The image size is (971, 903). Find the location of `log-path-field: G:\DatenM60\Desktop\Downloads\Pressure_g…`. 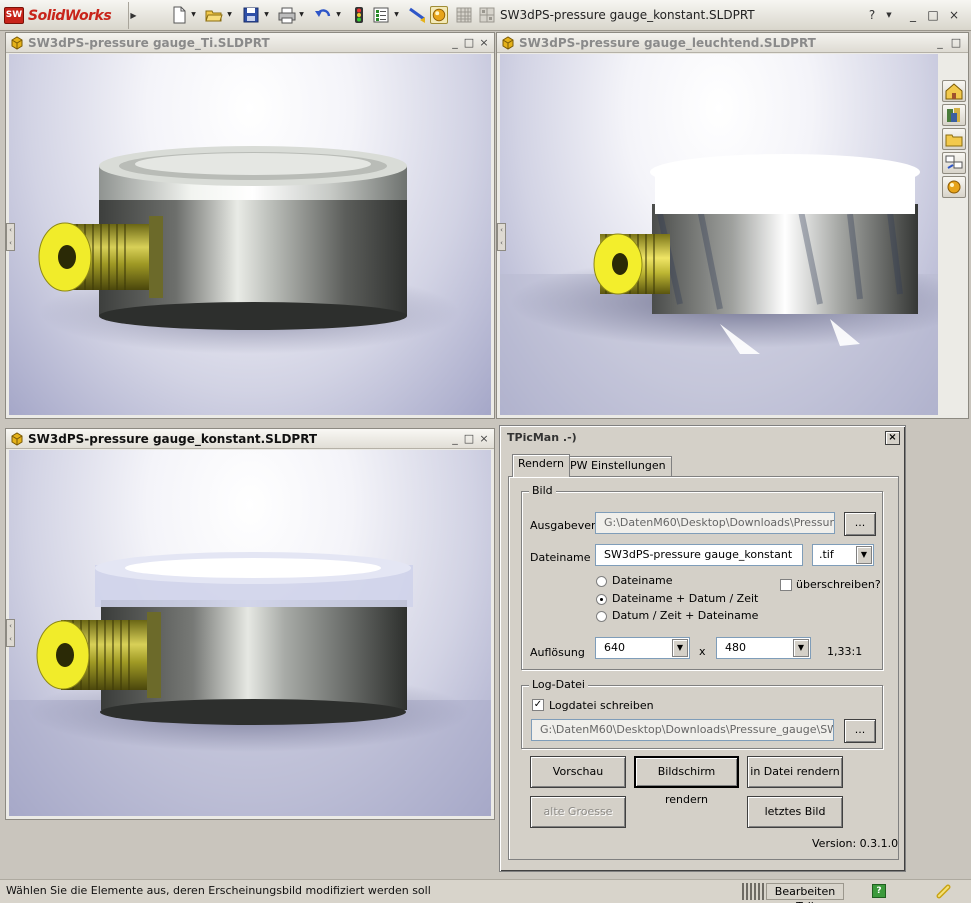

log-path-field: G:\DatenM60\Desktop\Downloads\Pressure_g… is located at coordinates (682, 730).